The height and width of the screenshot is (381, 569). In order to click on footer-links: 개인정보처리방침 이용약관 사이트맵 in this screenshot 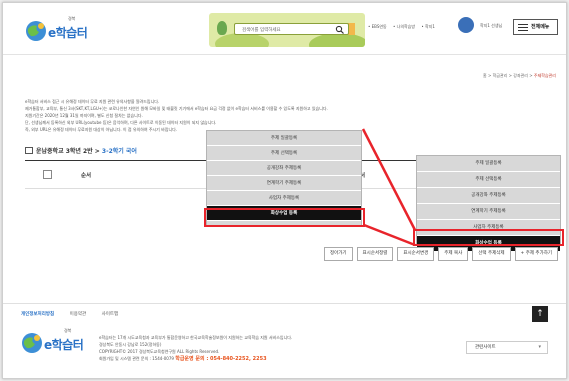, I will do `click(76, 314)`.